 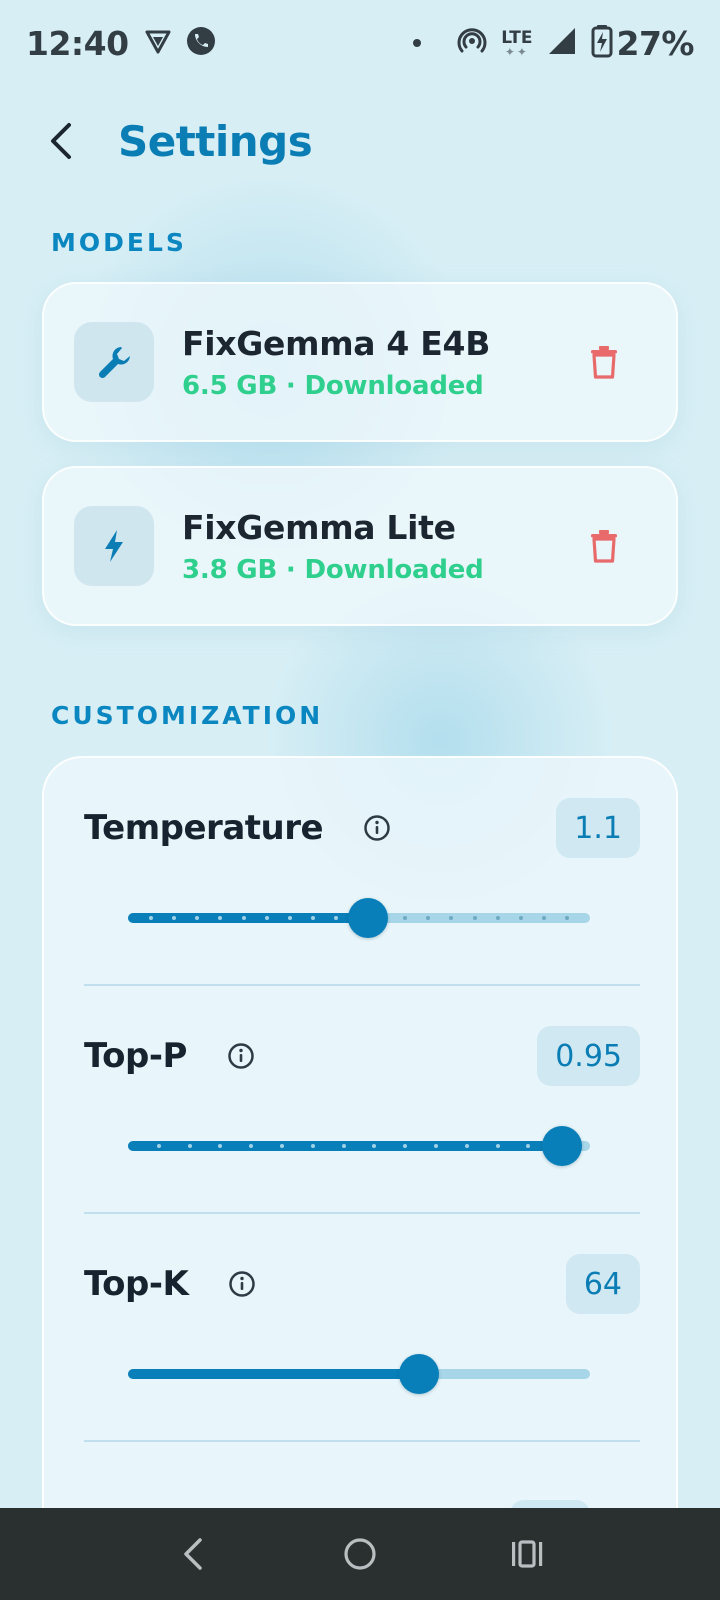 What do you see at coordinates (158, 43) in the screenshot?
I see `vpn-shield-icon` at bounding box center [158, 43].